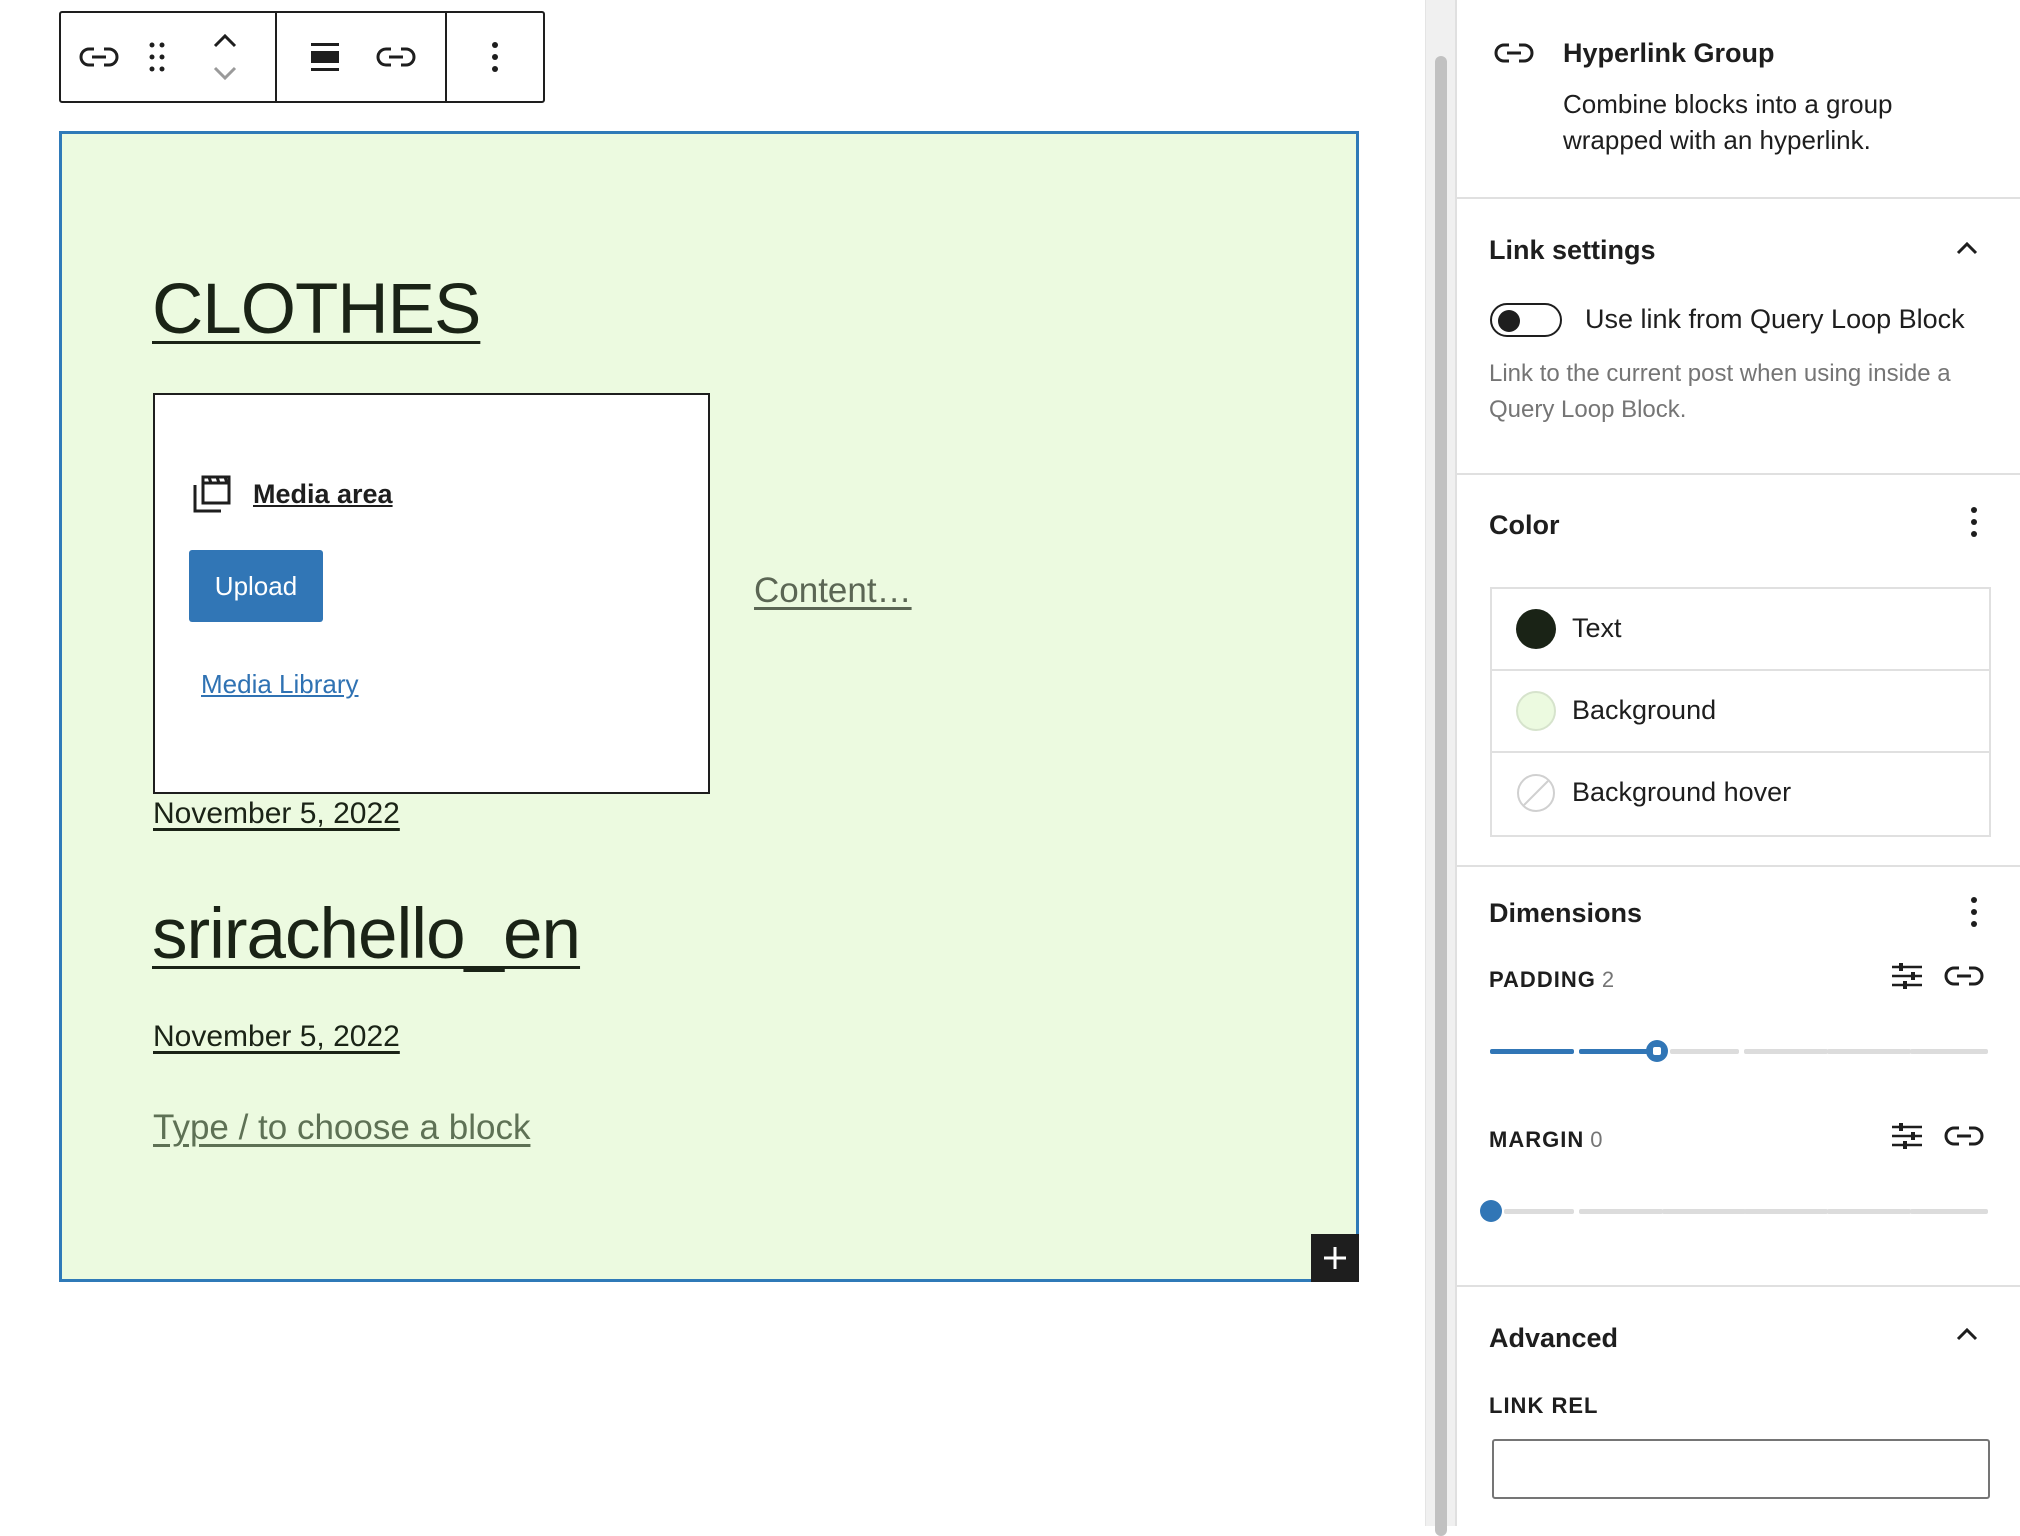 This screenshot has height=1536, width=2020. I want to click on color-item-background: Background, so click(1740, 712).